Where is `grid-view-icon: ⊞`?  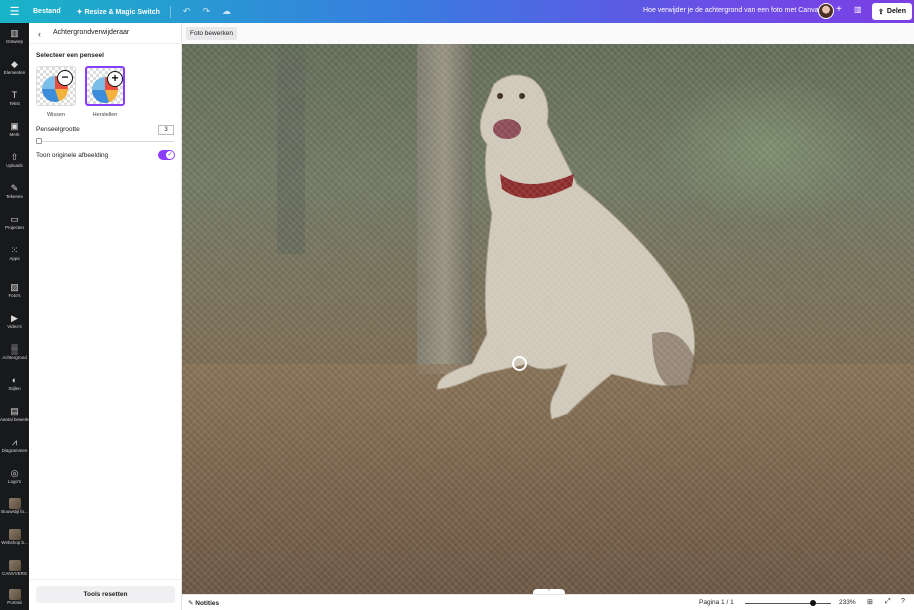
grid-view-icon: ⊞ is located at coordinates (870, 602).